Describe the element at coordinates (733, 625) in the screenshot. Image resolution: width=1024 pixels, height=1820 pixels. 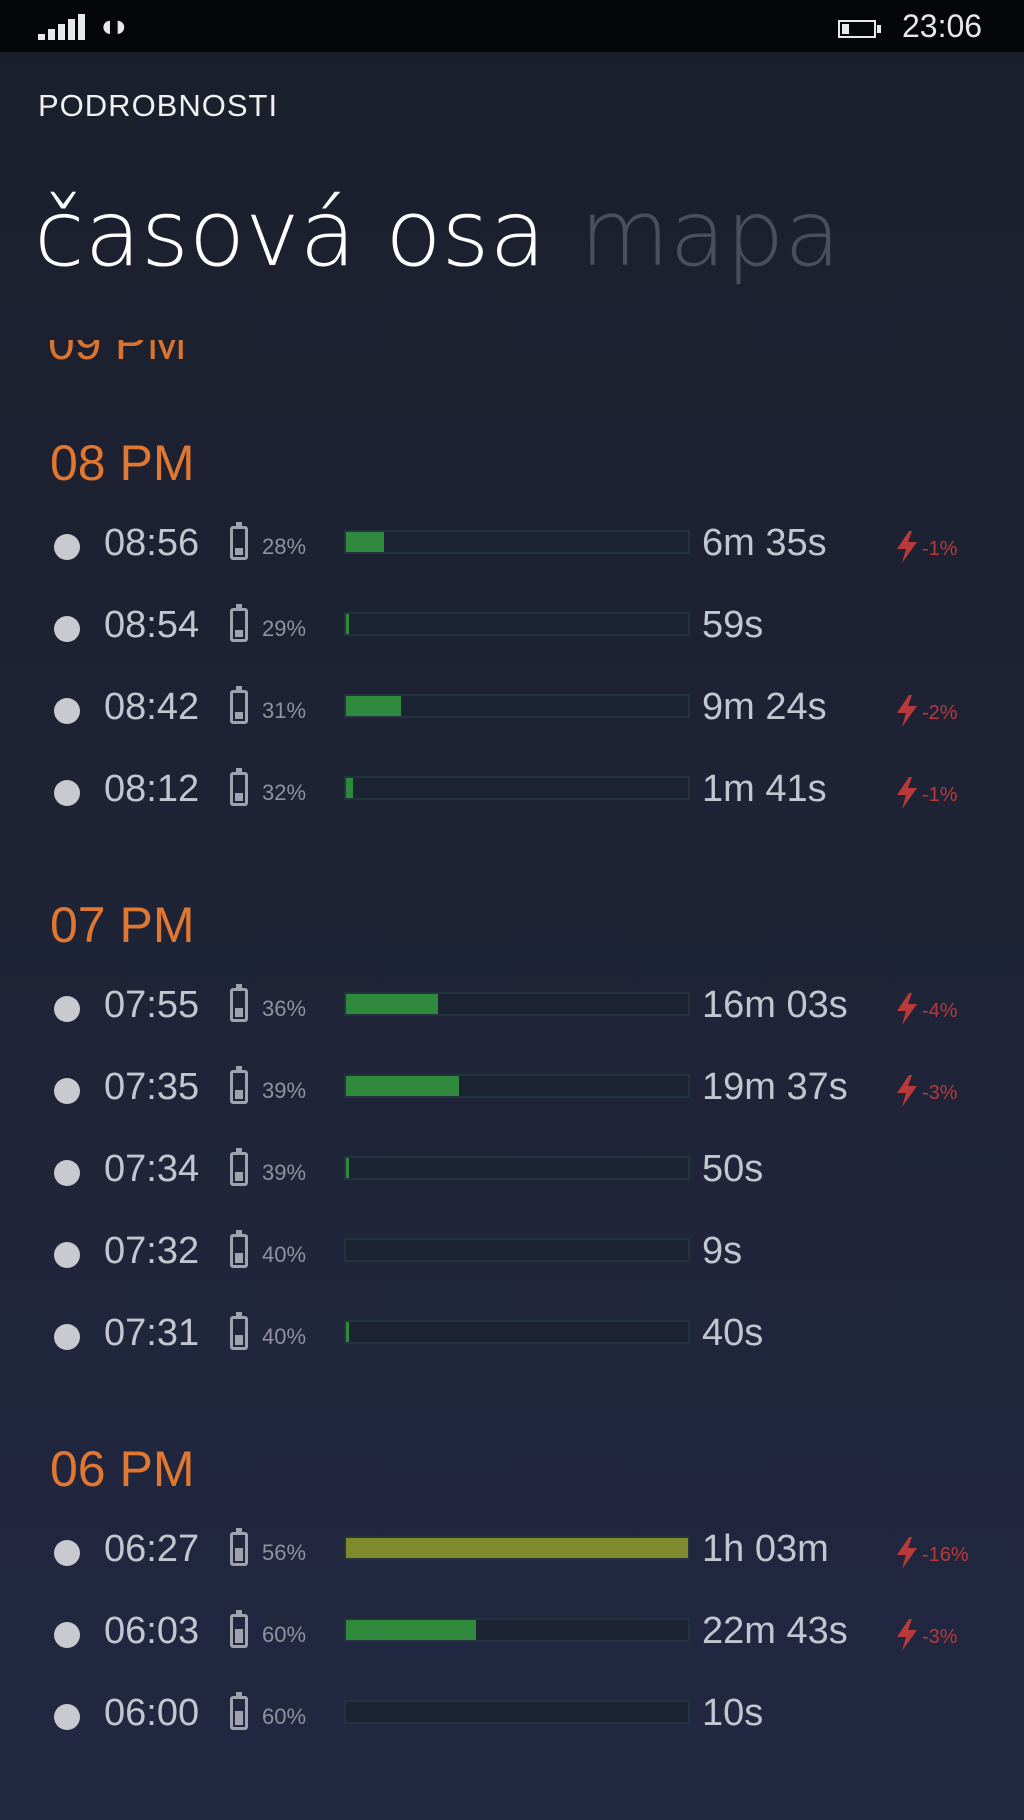
I see `entry-duration: 59s` at that location.